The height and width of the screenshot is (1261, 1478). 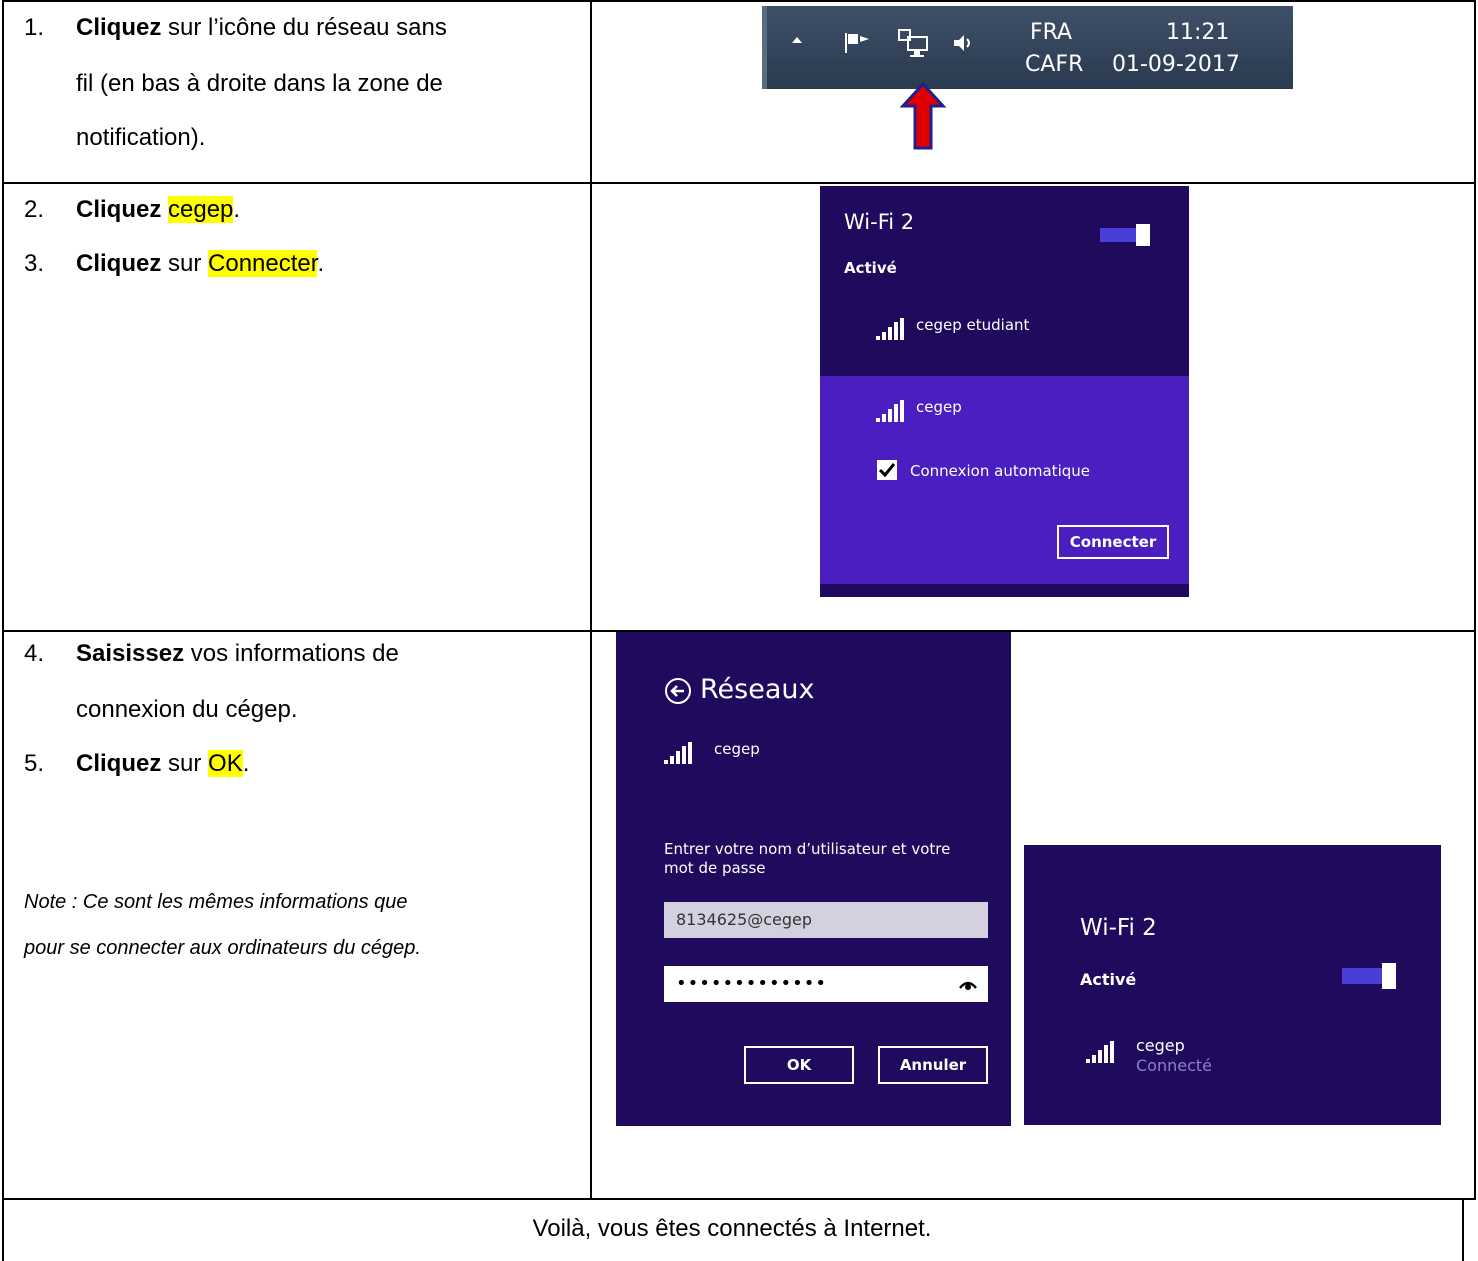 I want to click on language-code: FRA, so click(x=1051, y=32).